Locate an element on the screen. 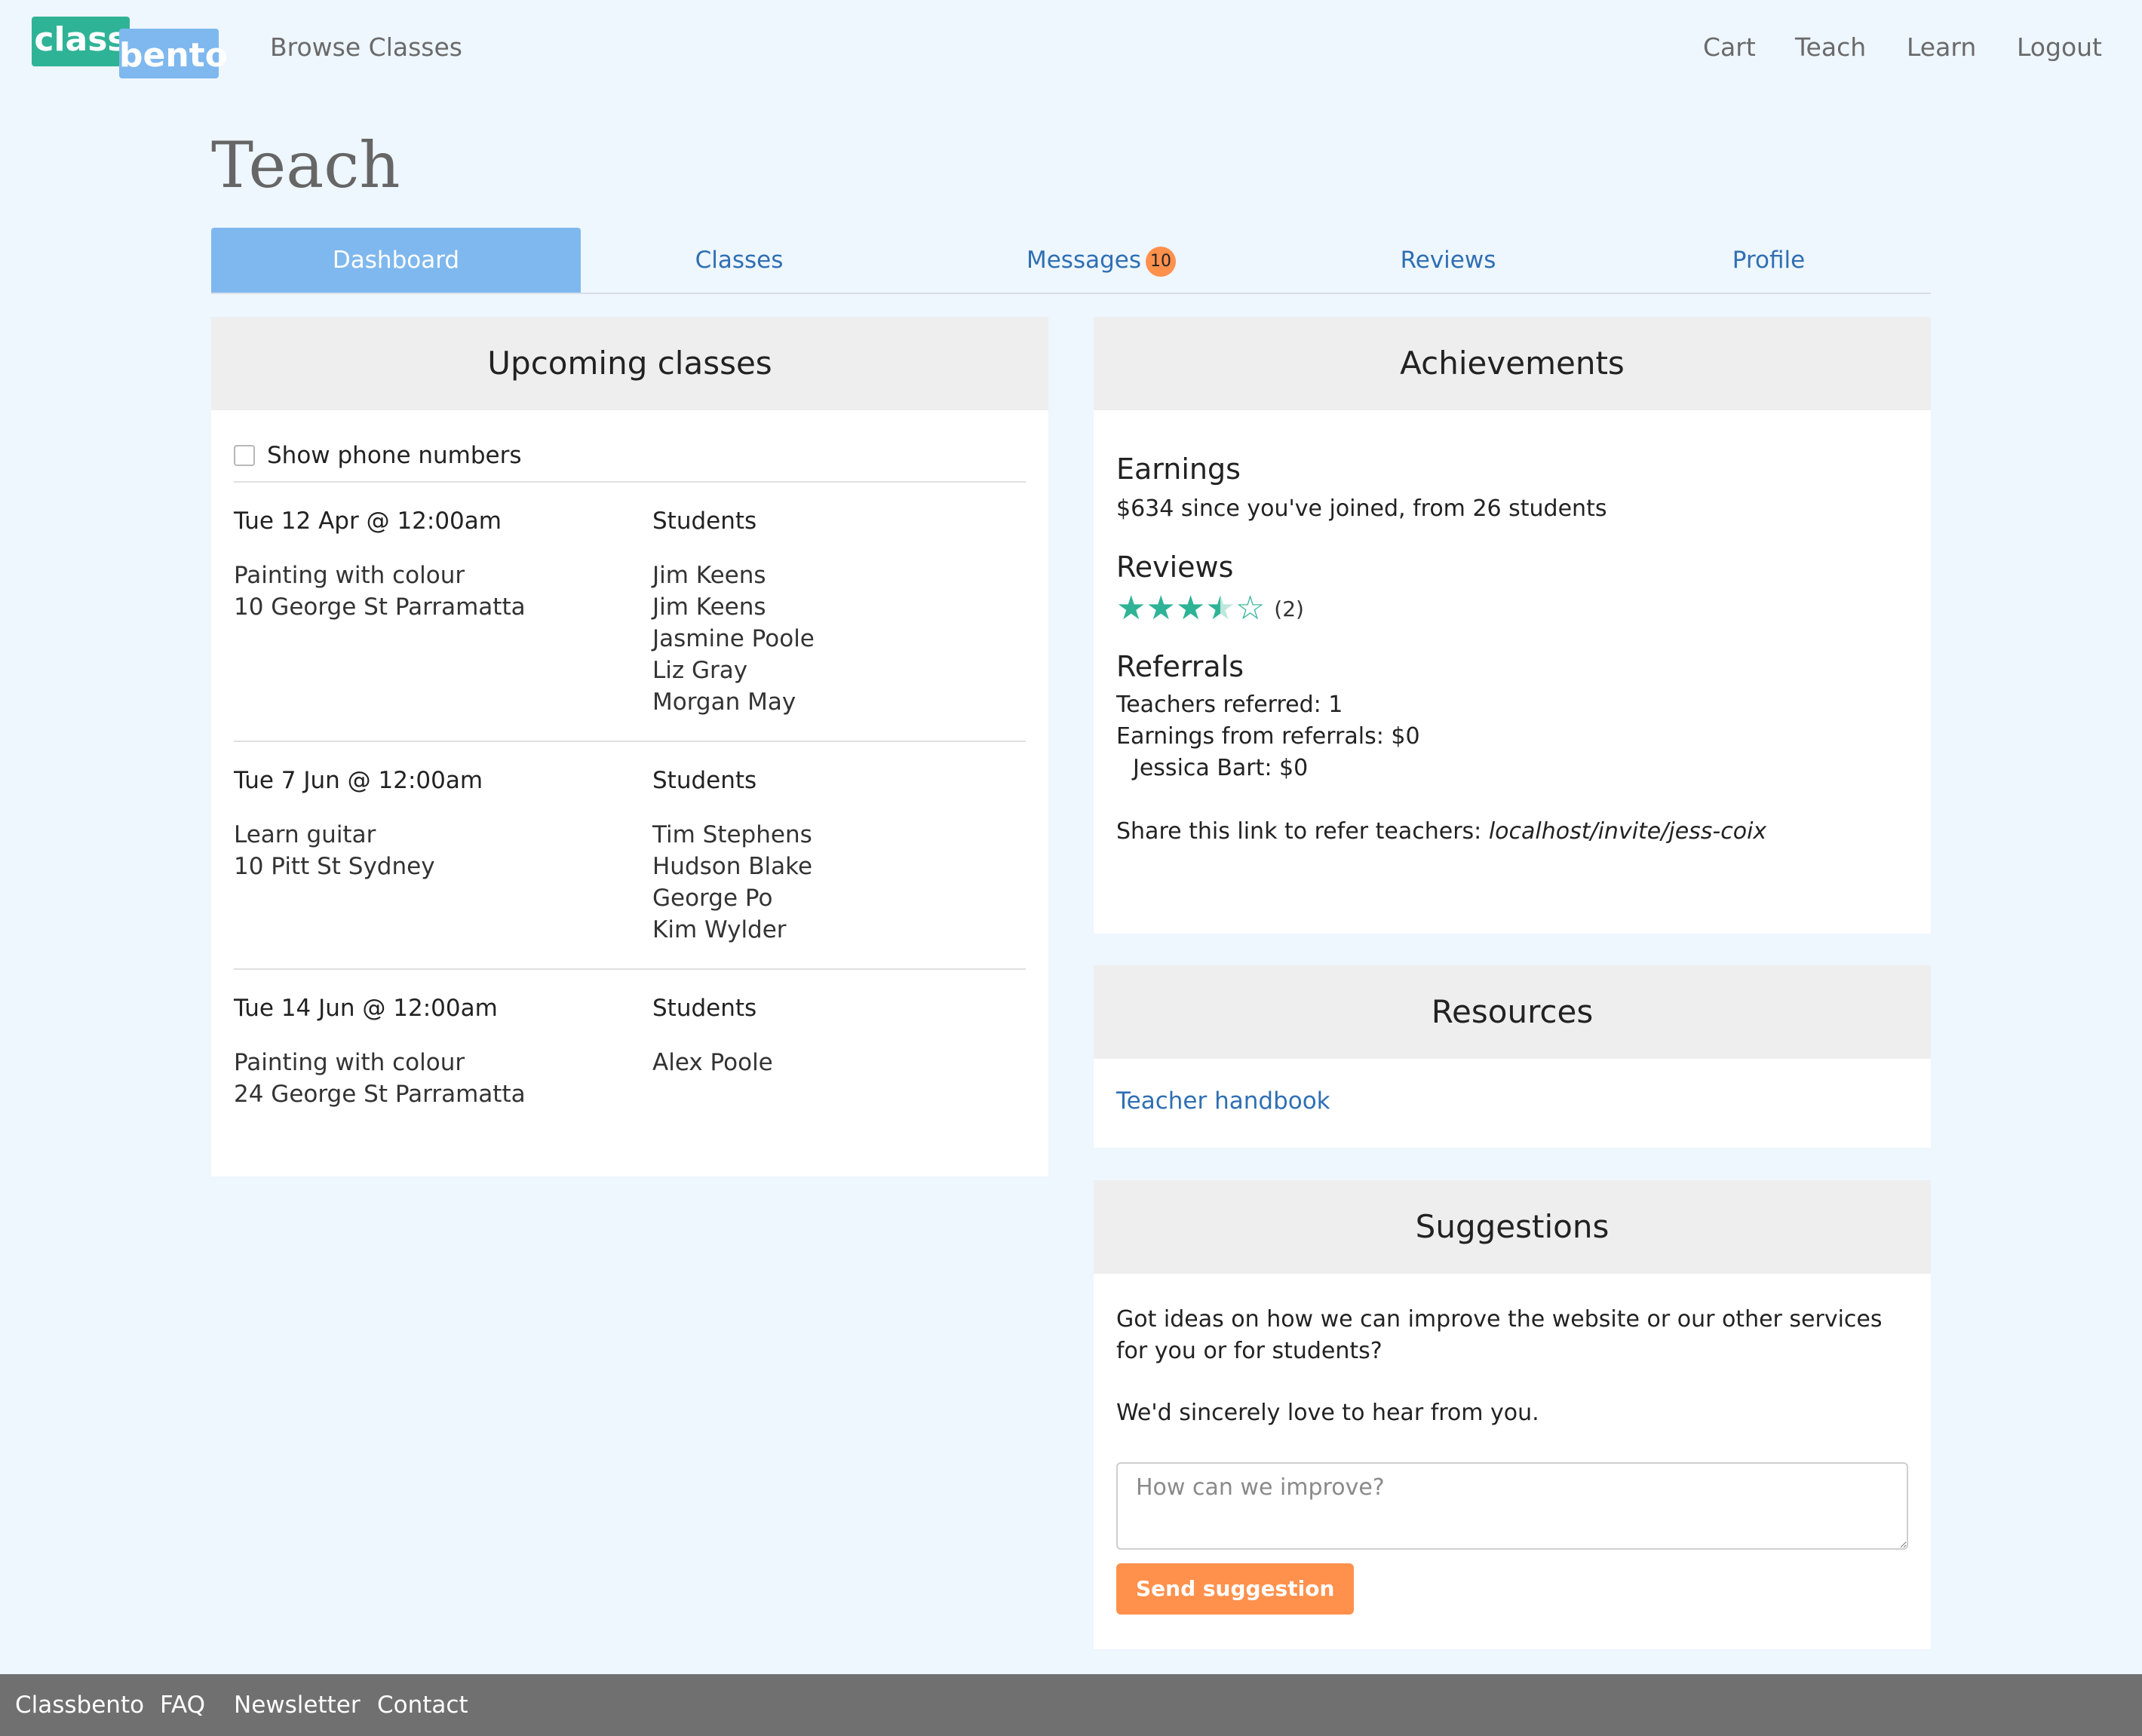 Image resolution: width=2142 pixels, height=1736 pixels. footer-classbento-link: Classbento is located at coordinates (79, 1705).